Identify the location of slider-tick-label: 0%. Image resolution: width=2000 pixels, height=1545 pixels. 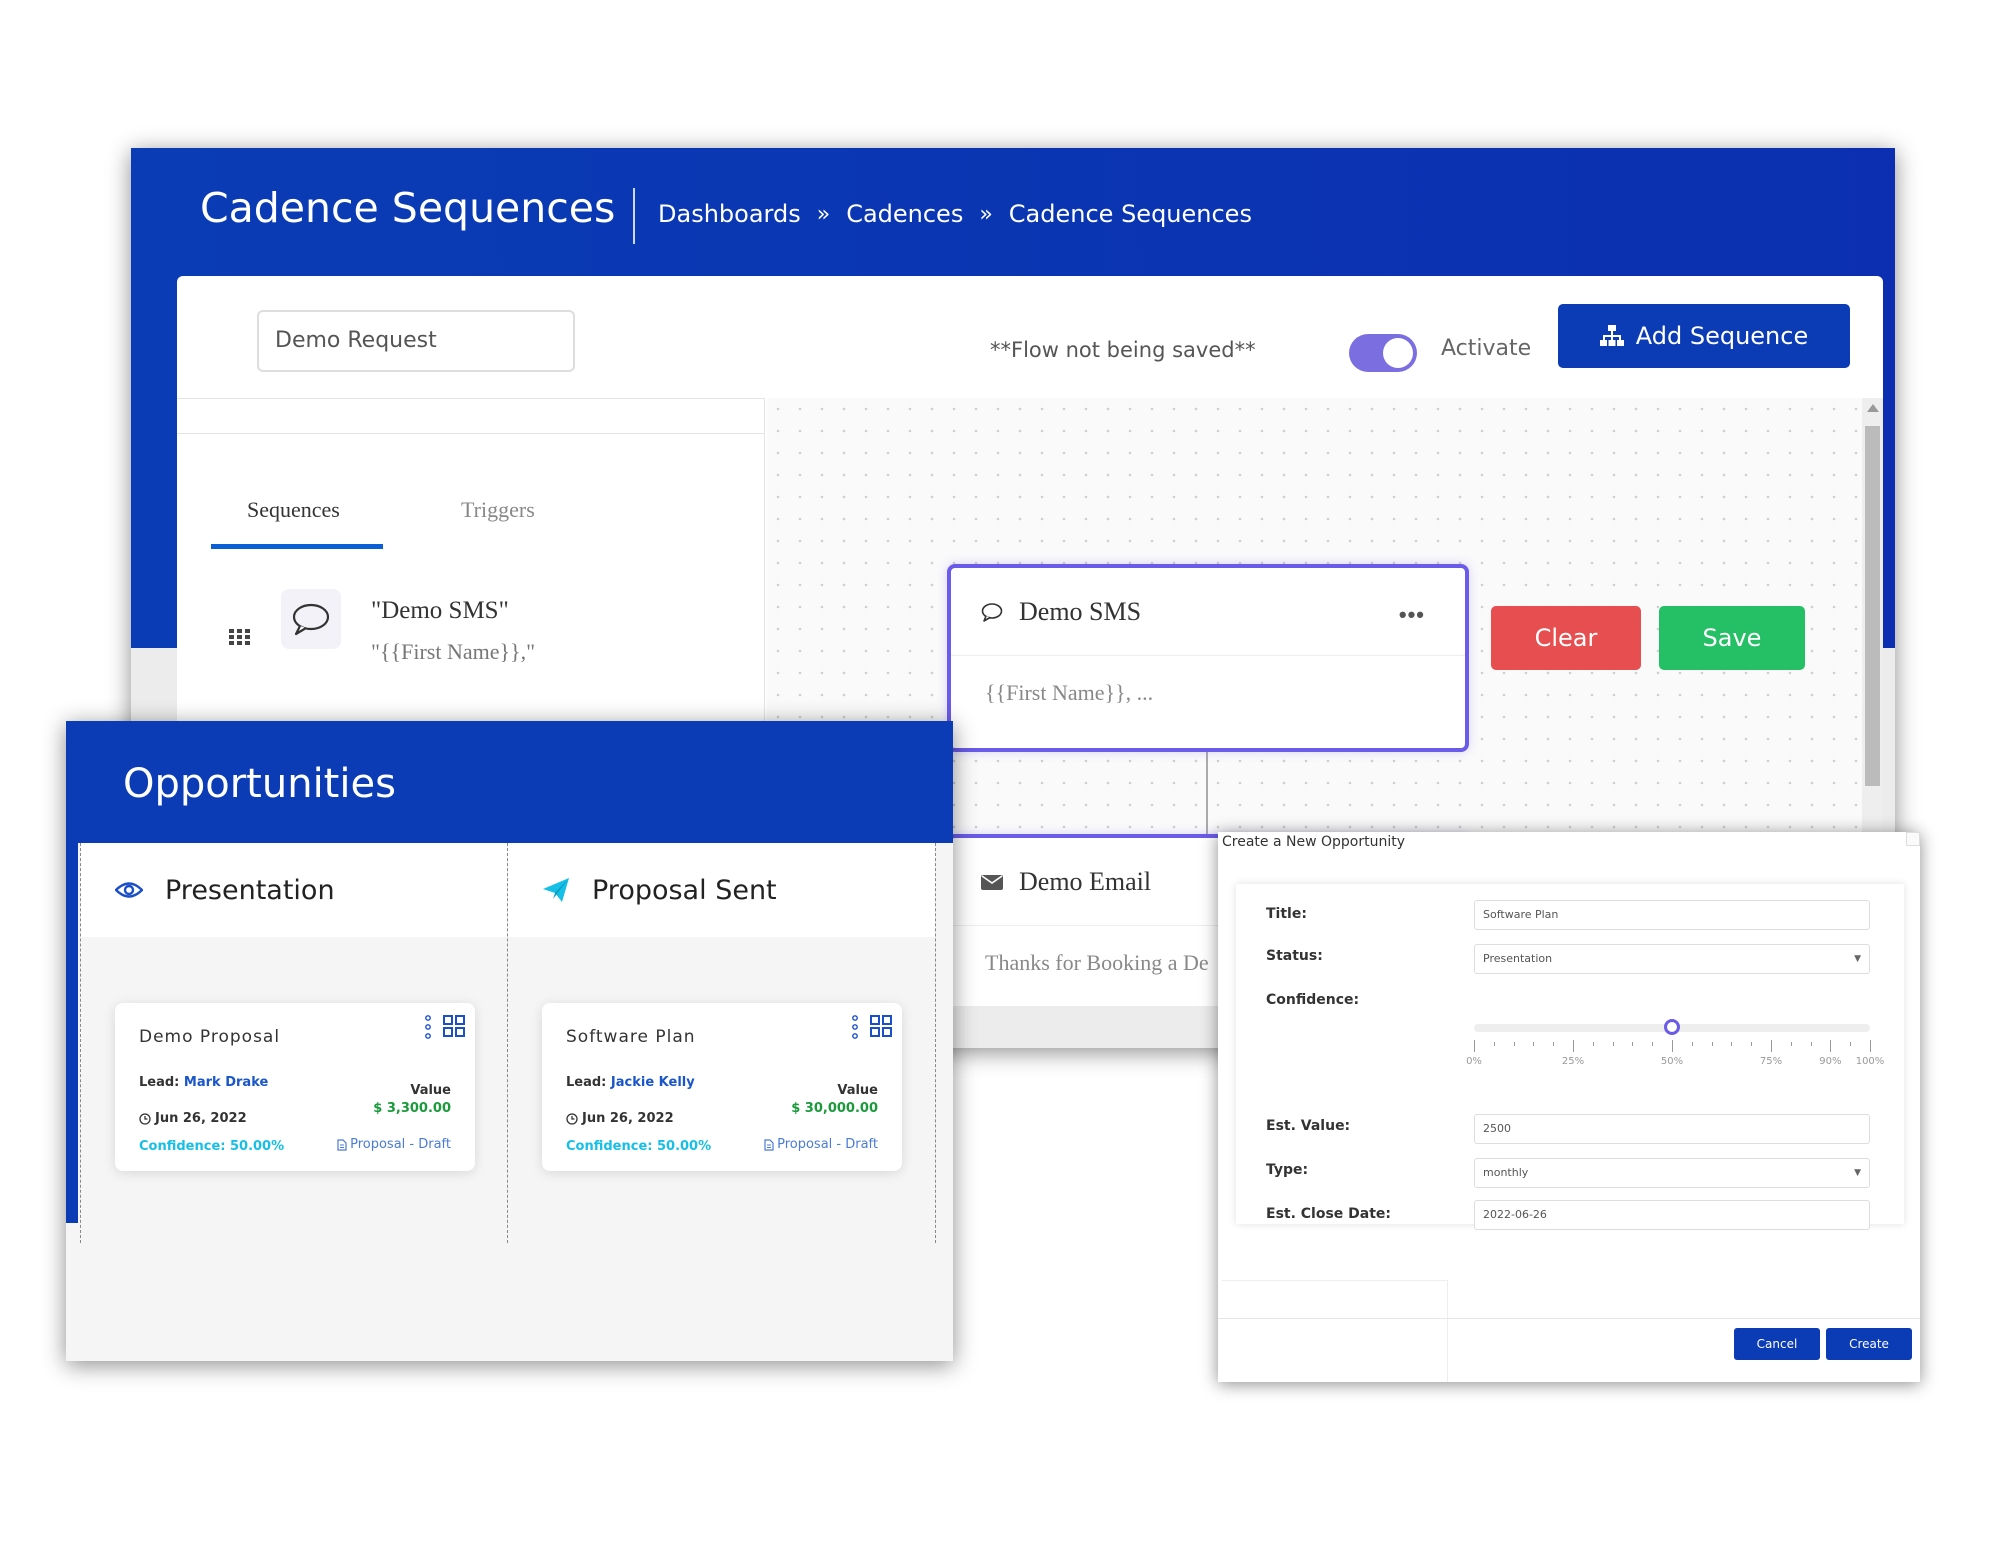
(1474, 1061).